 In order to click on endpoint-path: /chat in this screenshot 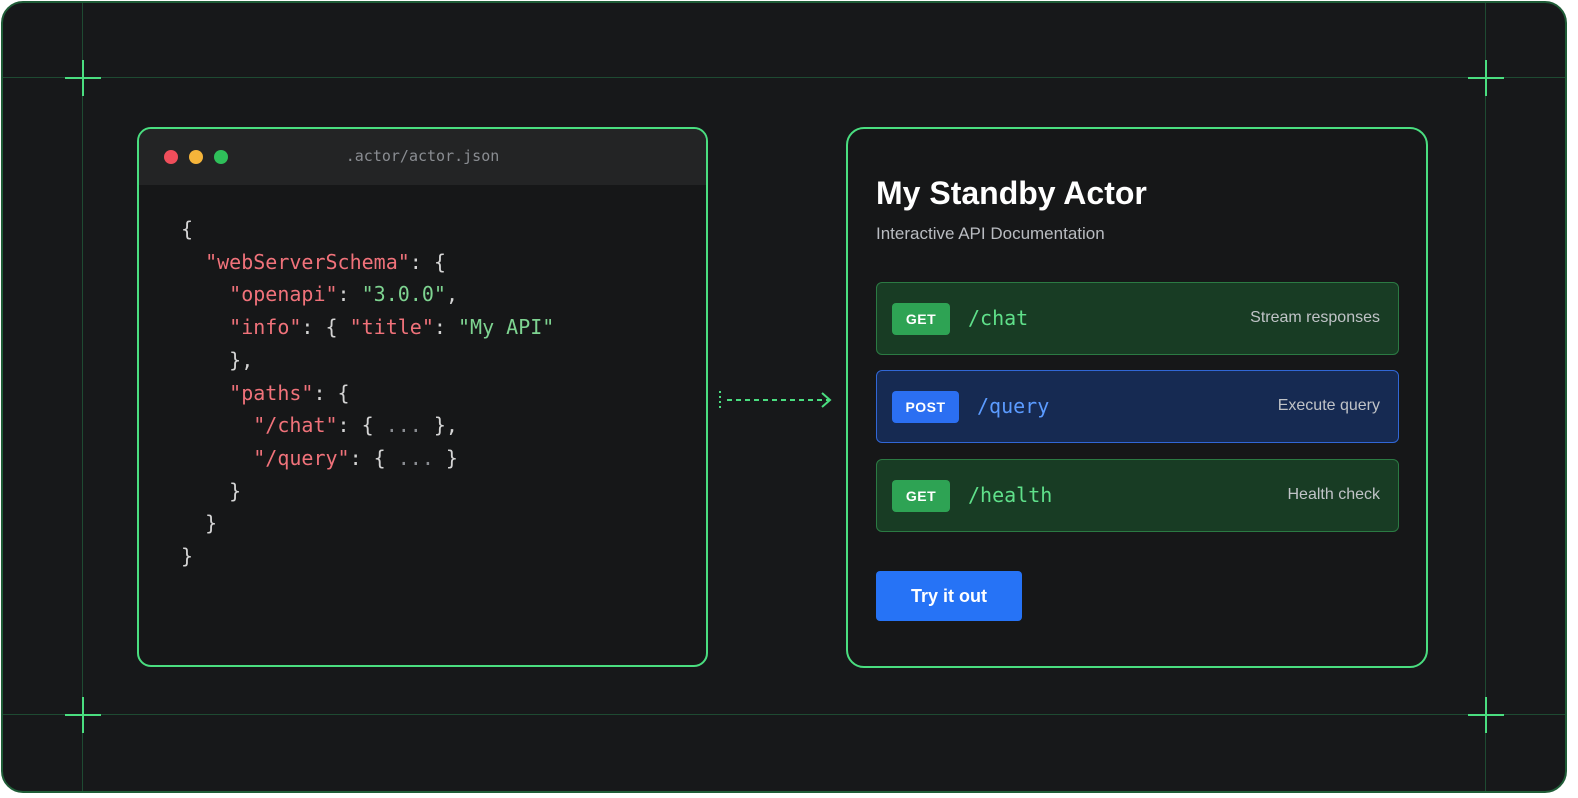, I will do `click(998, 318)`.